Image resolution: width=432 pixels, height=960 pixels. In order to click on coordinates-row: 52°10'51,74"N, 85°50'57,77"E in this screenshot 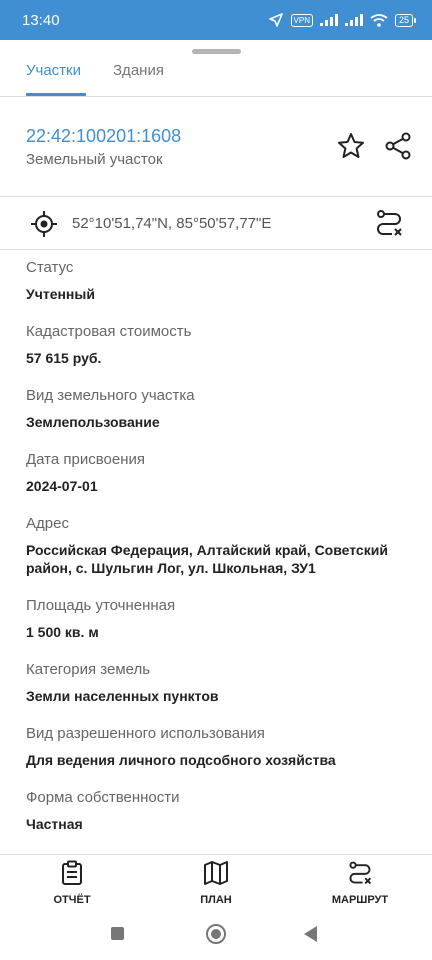, I will do `click(216, 224)`.